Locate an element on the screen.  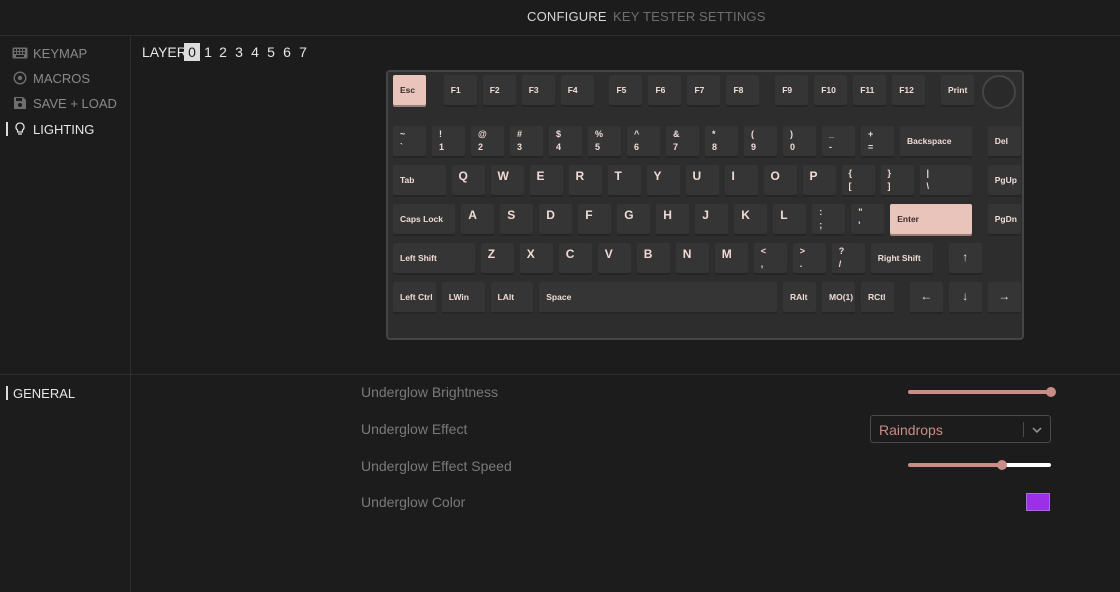
key-o: O is located at coordinates (780, 179).